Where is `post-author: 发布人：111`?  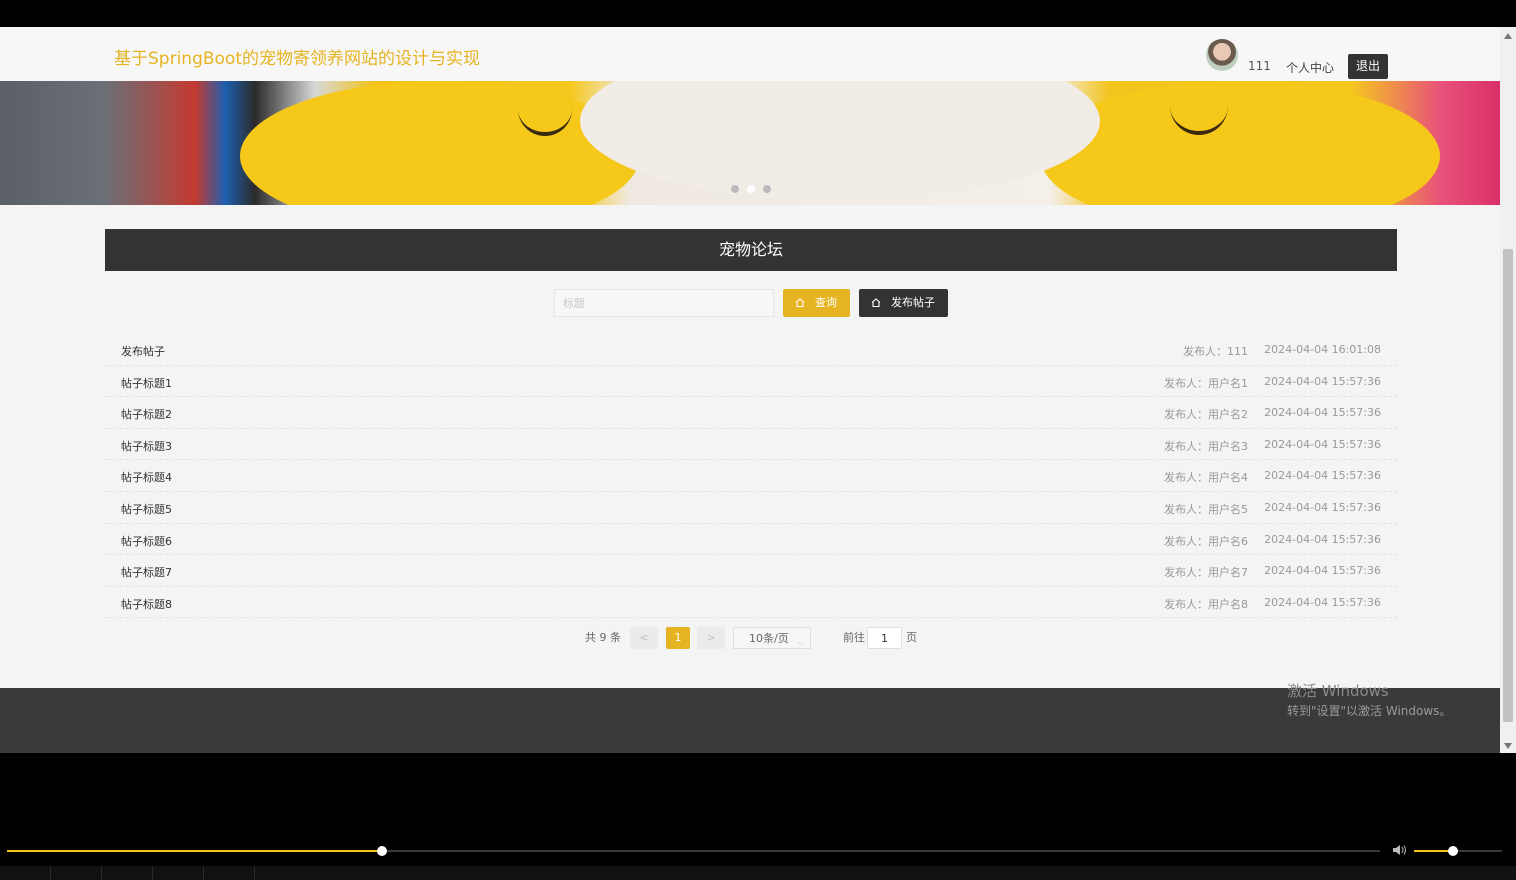
post-author: 发布人：111 is located at coordinates (1215, 351).